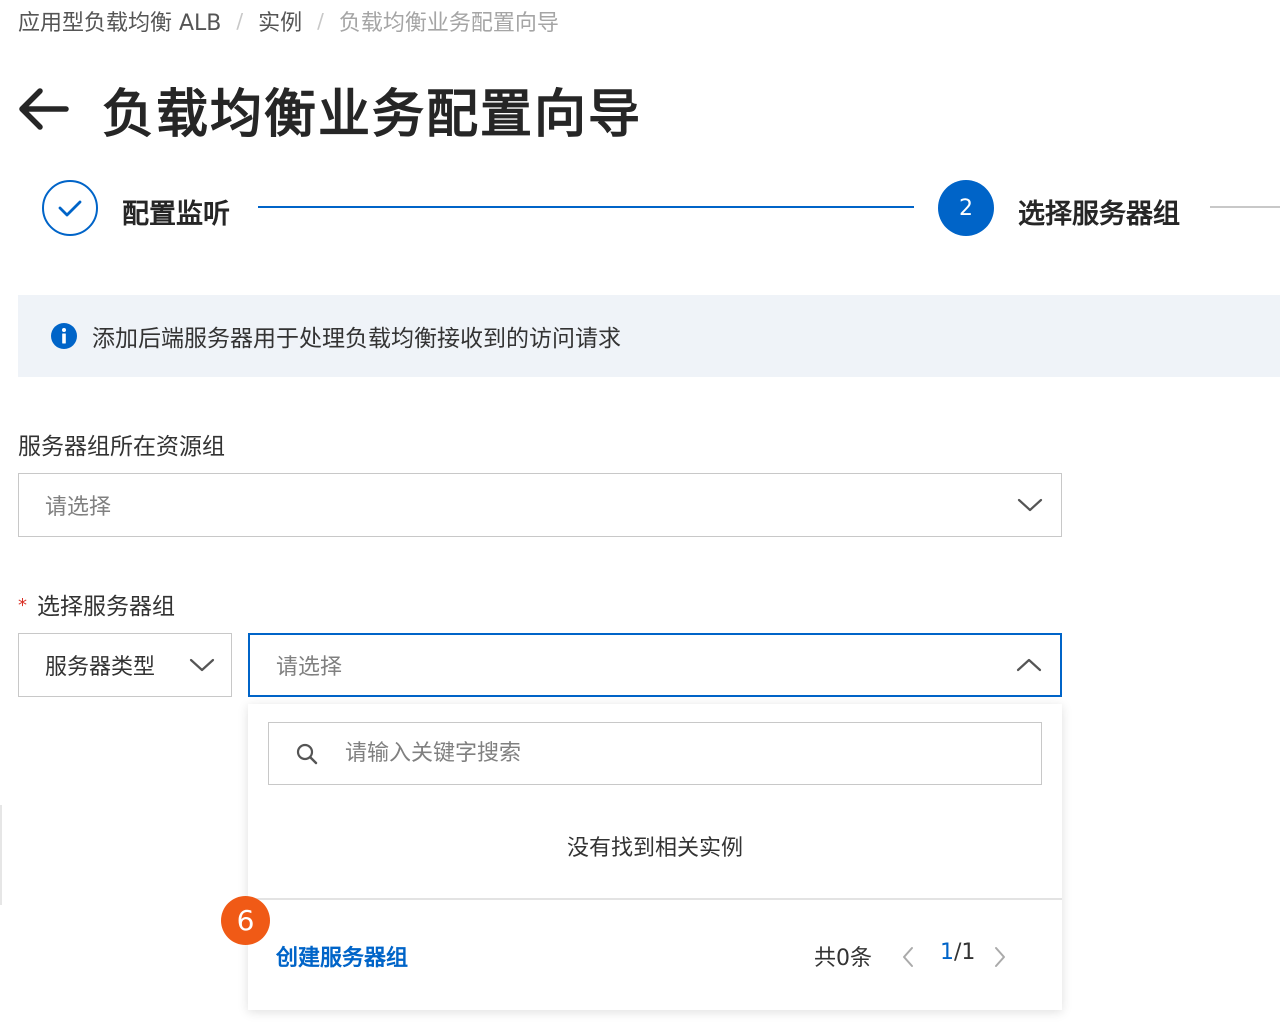  What do you see at coordinates (1000, 957) in the screenshot?
I see `chevron-right-icon` at bounding box center [1000, 957].